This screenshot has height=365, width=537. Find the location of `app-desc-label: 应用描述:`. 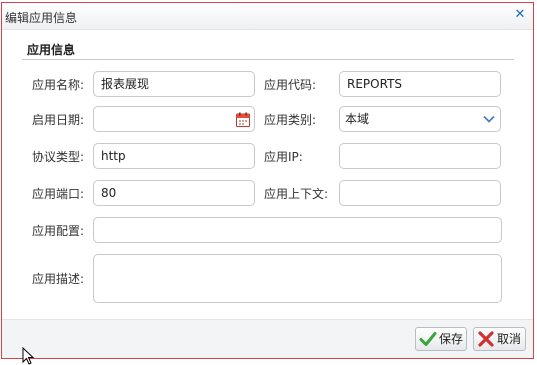

app-desc-label: 应用描述: is located at coordinates (58, 279).